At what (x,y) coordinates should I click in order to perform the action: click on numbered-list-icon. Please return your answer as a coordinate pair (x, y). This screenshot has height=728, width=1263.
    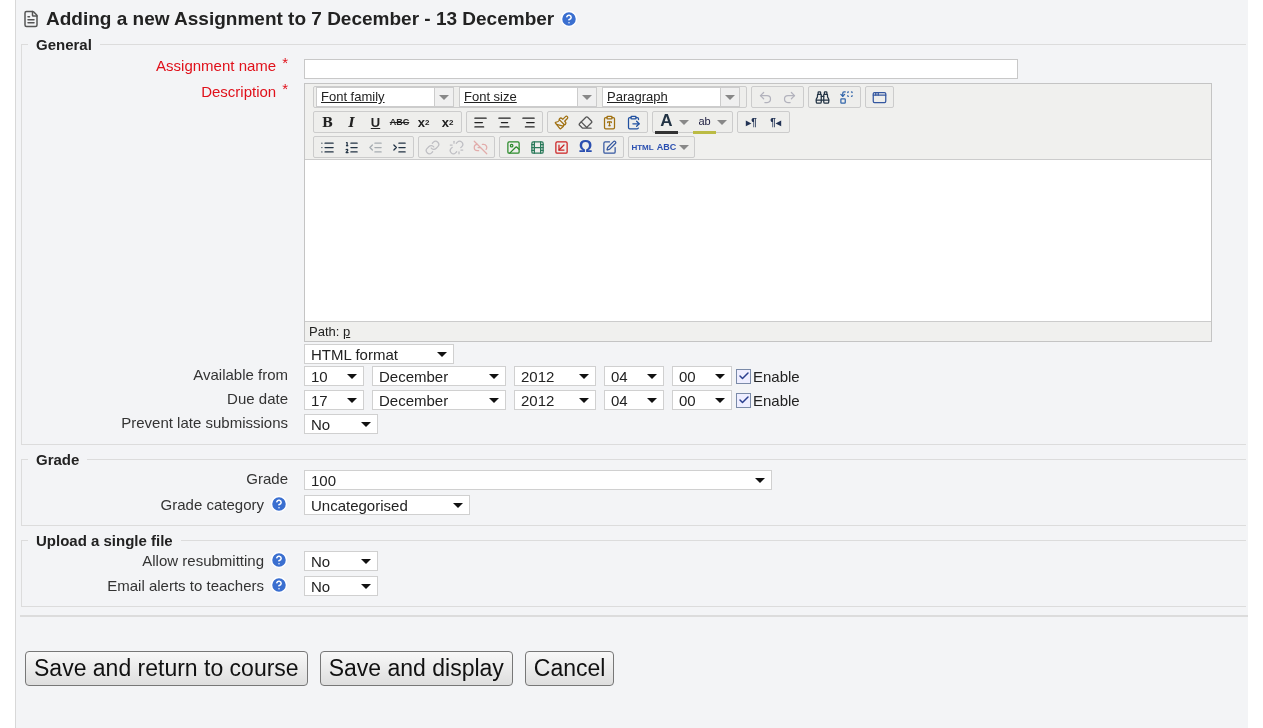
    Looking at the image, I should click on (351, 147).